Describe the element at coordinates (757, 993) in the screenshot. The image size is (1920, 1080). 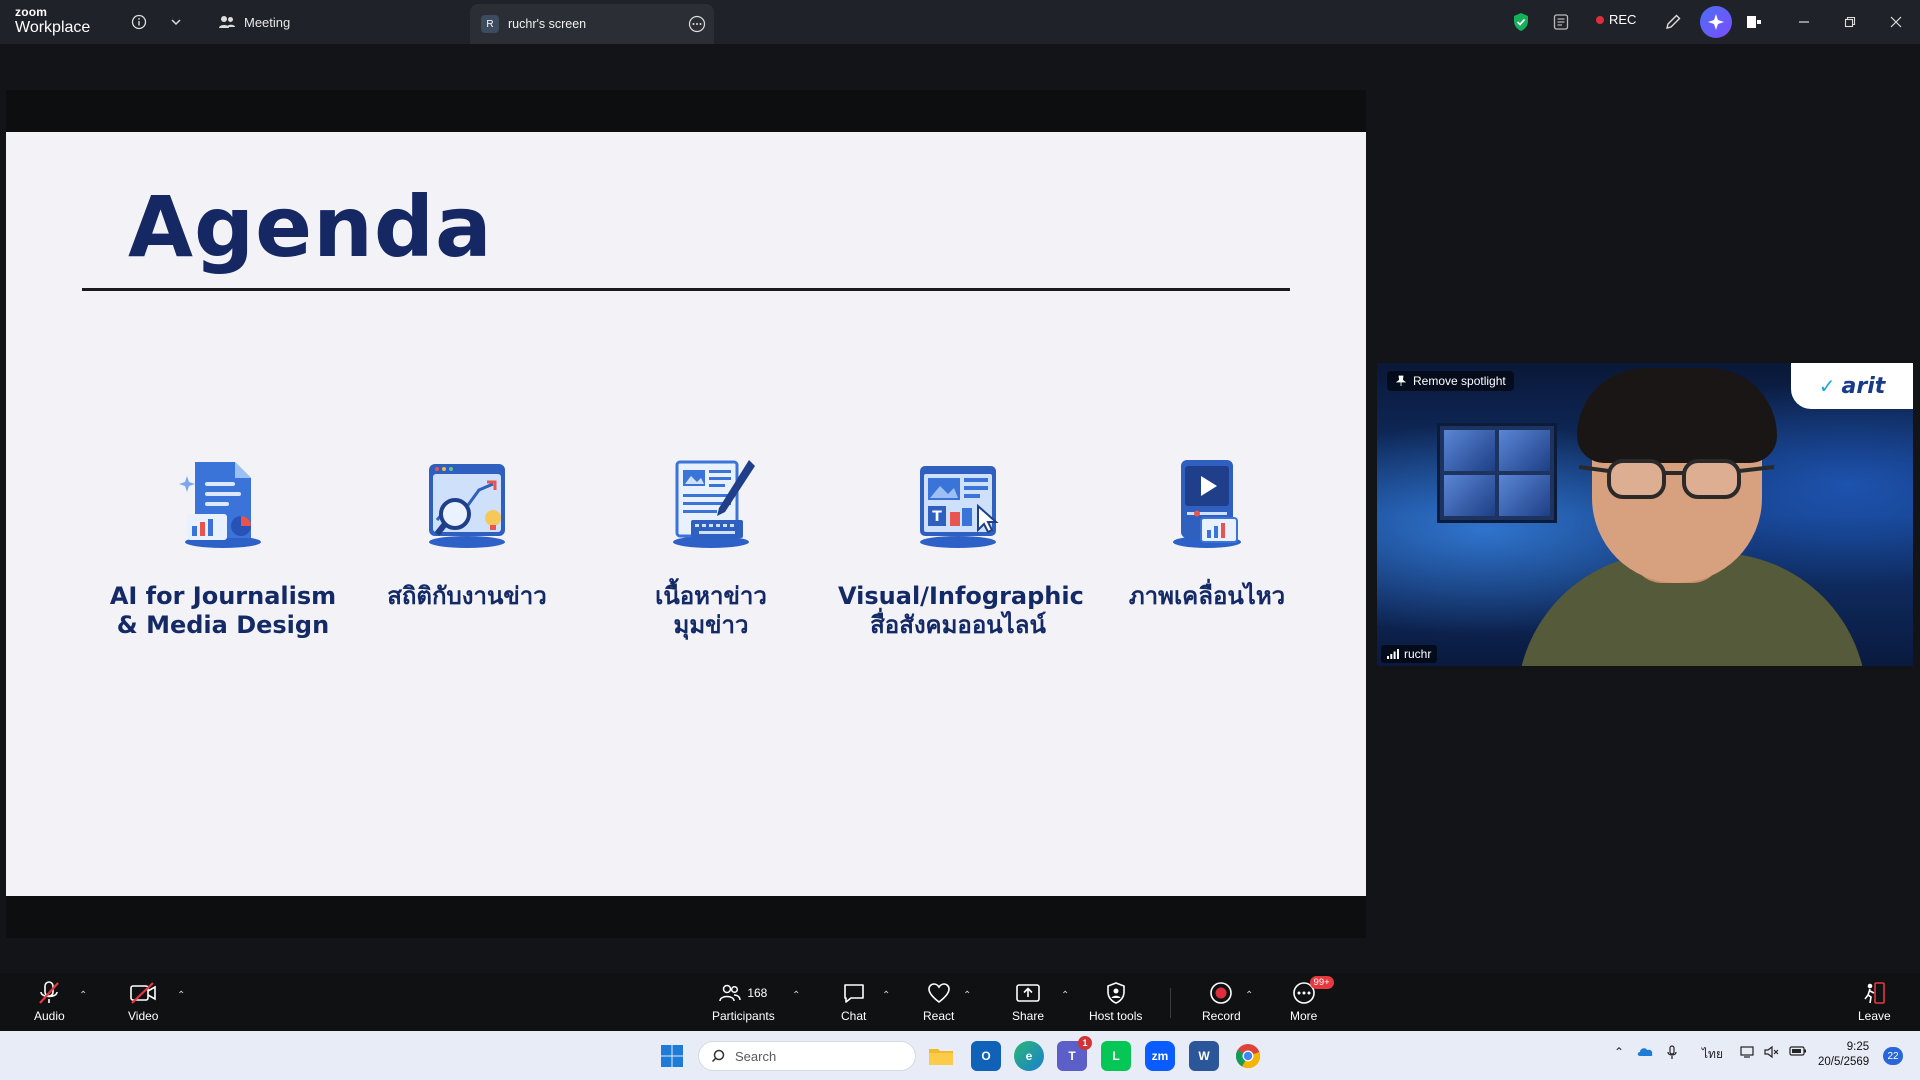
I see `participant-count: 168` at that location.